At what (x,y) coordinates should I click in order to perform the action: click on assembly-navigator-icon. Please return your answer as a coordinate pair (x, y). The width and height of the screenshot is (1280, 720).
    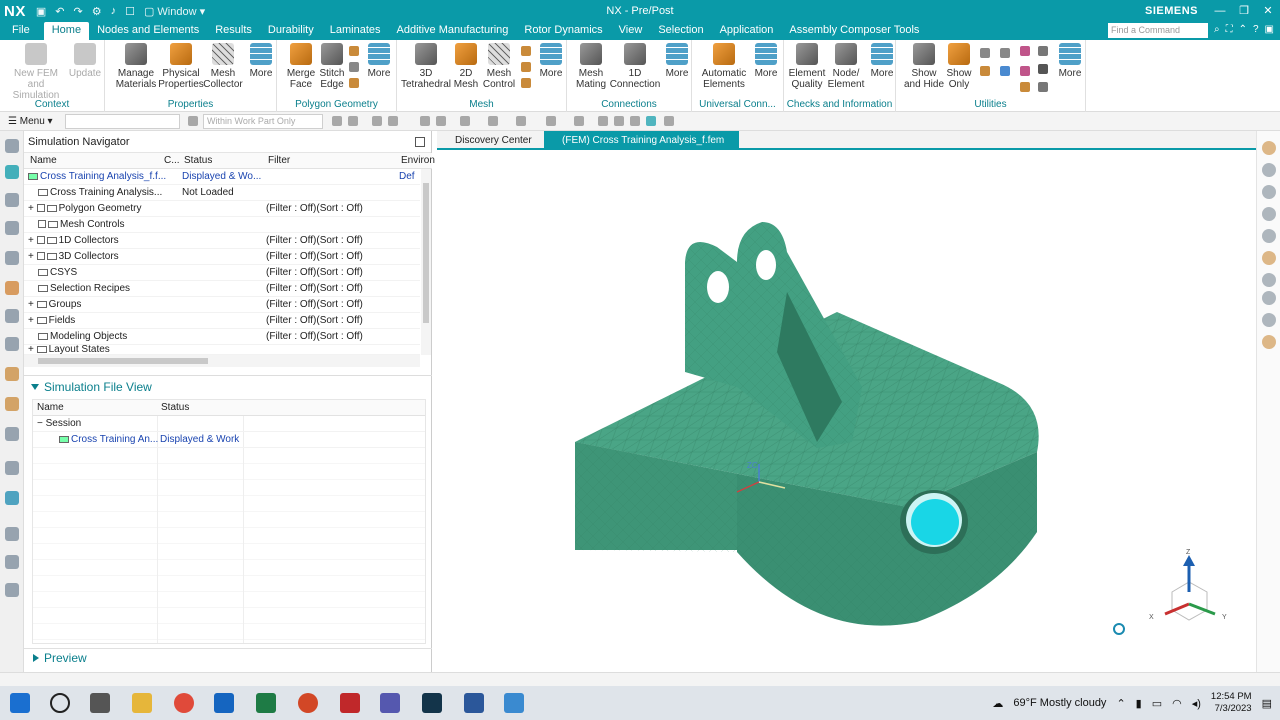
    Looking at the image, I should click on (12, 228).